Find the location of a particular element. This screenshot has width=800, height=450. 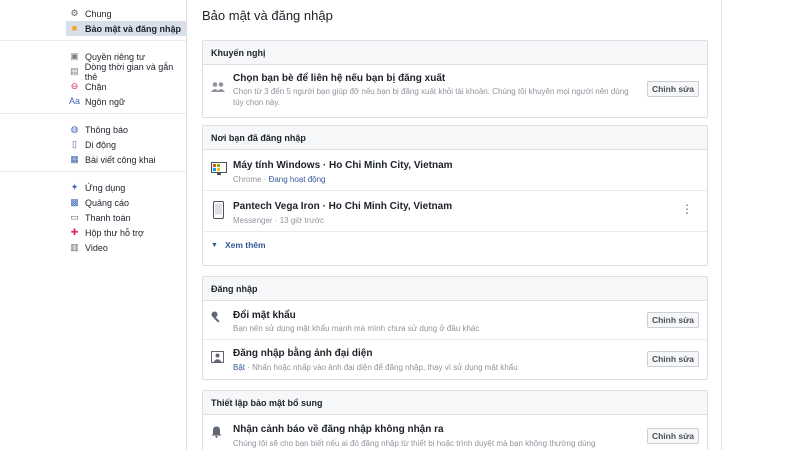

sidebar-item: ✚ Hộp thư hỗ trợ is located at coordinates (126, 232).